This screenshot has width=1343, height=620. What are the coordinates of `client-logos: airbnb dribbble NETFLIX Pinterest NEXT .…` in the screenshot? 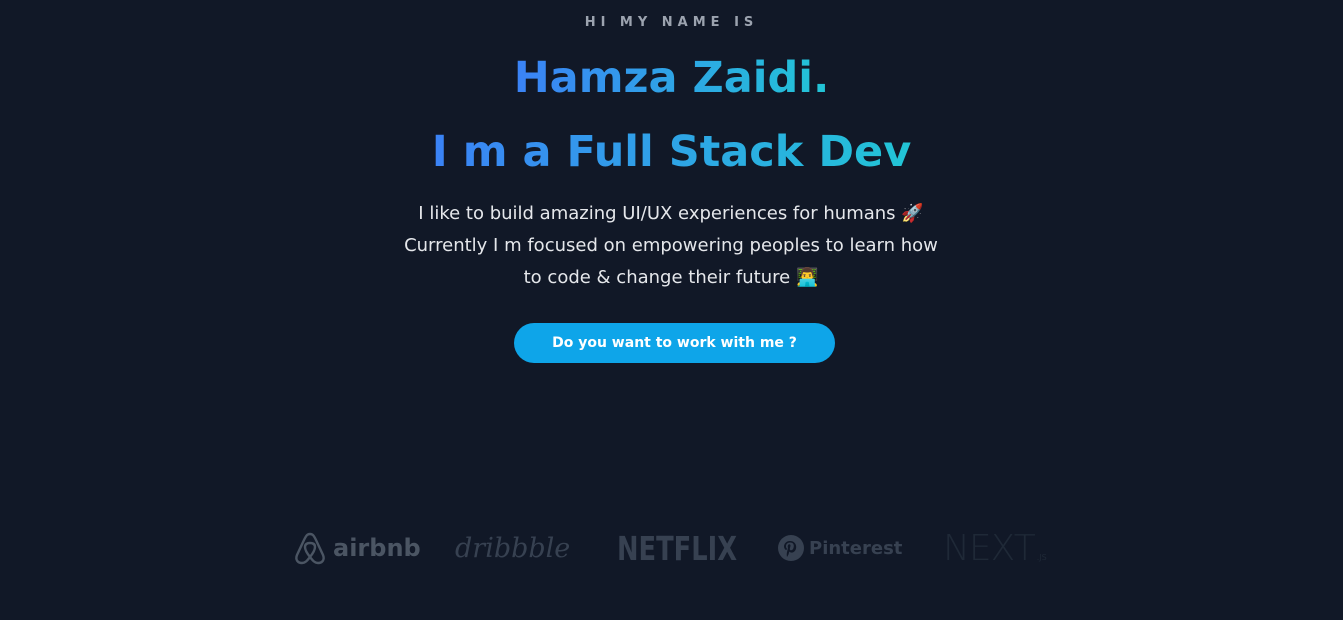 It's located at (675, 548).